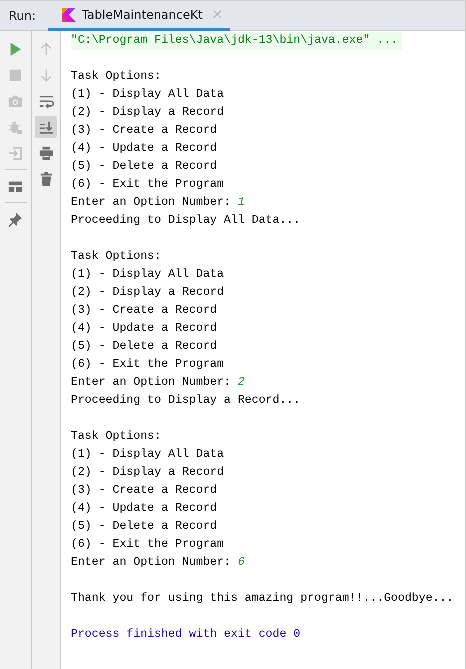  I want to click on scroll-to-end-toggle, so click(46, 127).